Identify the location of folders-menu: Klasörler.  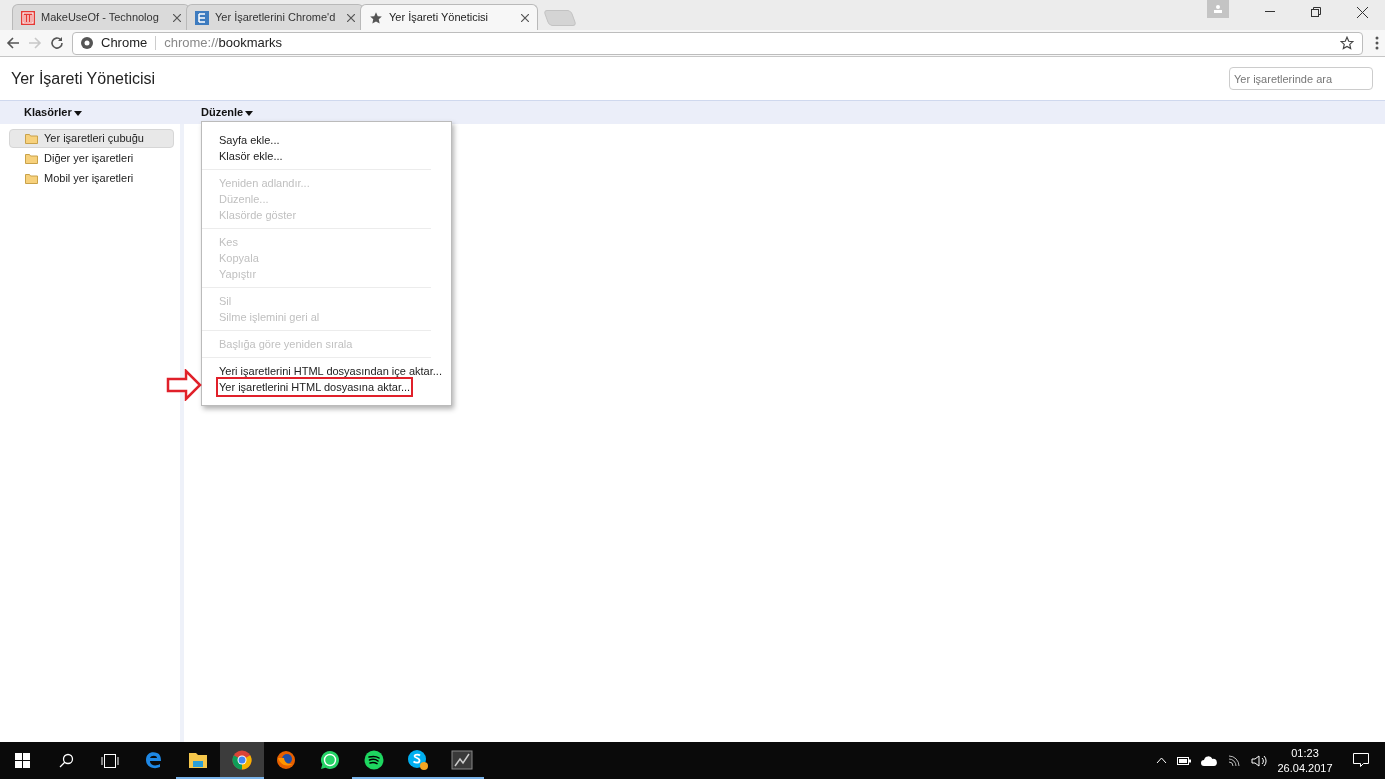
(112, 112).